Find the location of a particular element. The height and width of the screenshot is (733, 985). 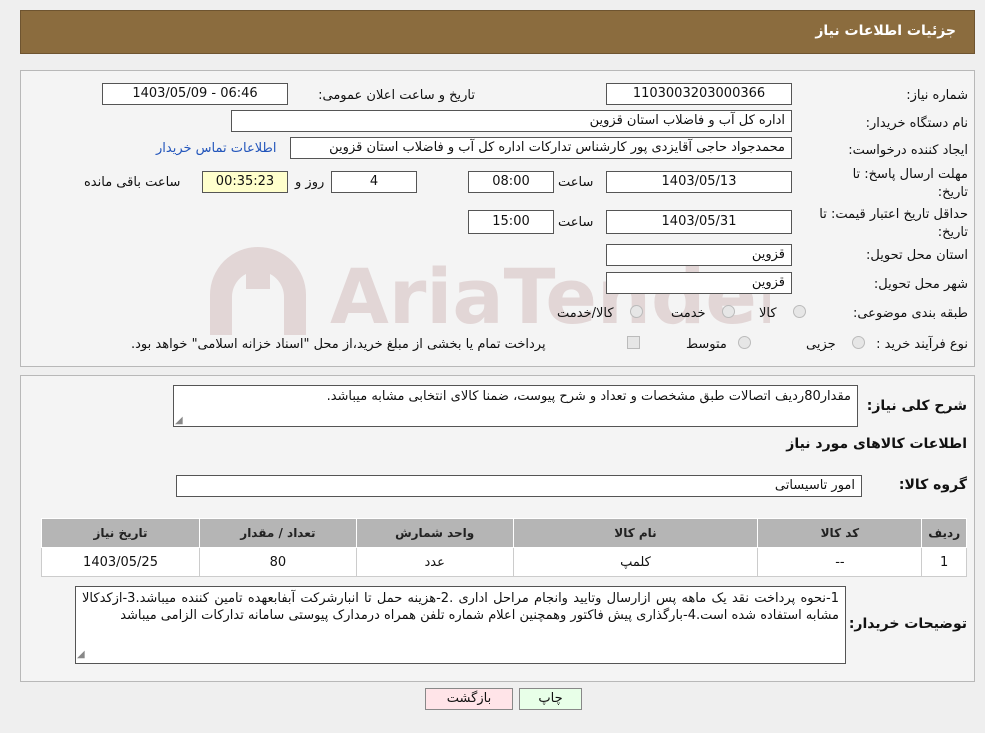

province-label: استان محل تحویل: is located at coordinates (917, 255).